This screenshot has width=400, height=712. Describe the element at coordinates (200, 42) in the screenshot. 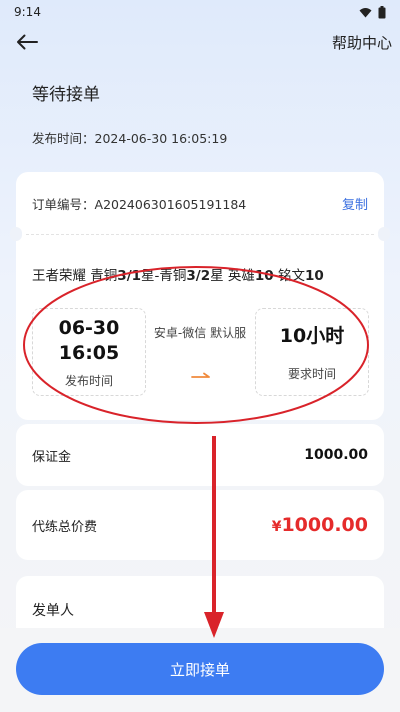

I see `nav-bar: 帮助中心` at that location.